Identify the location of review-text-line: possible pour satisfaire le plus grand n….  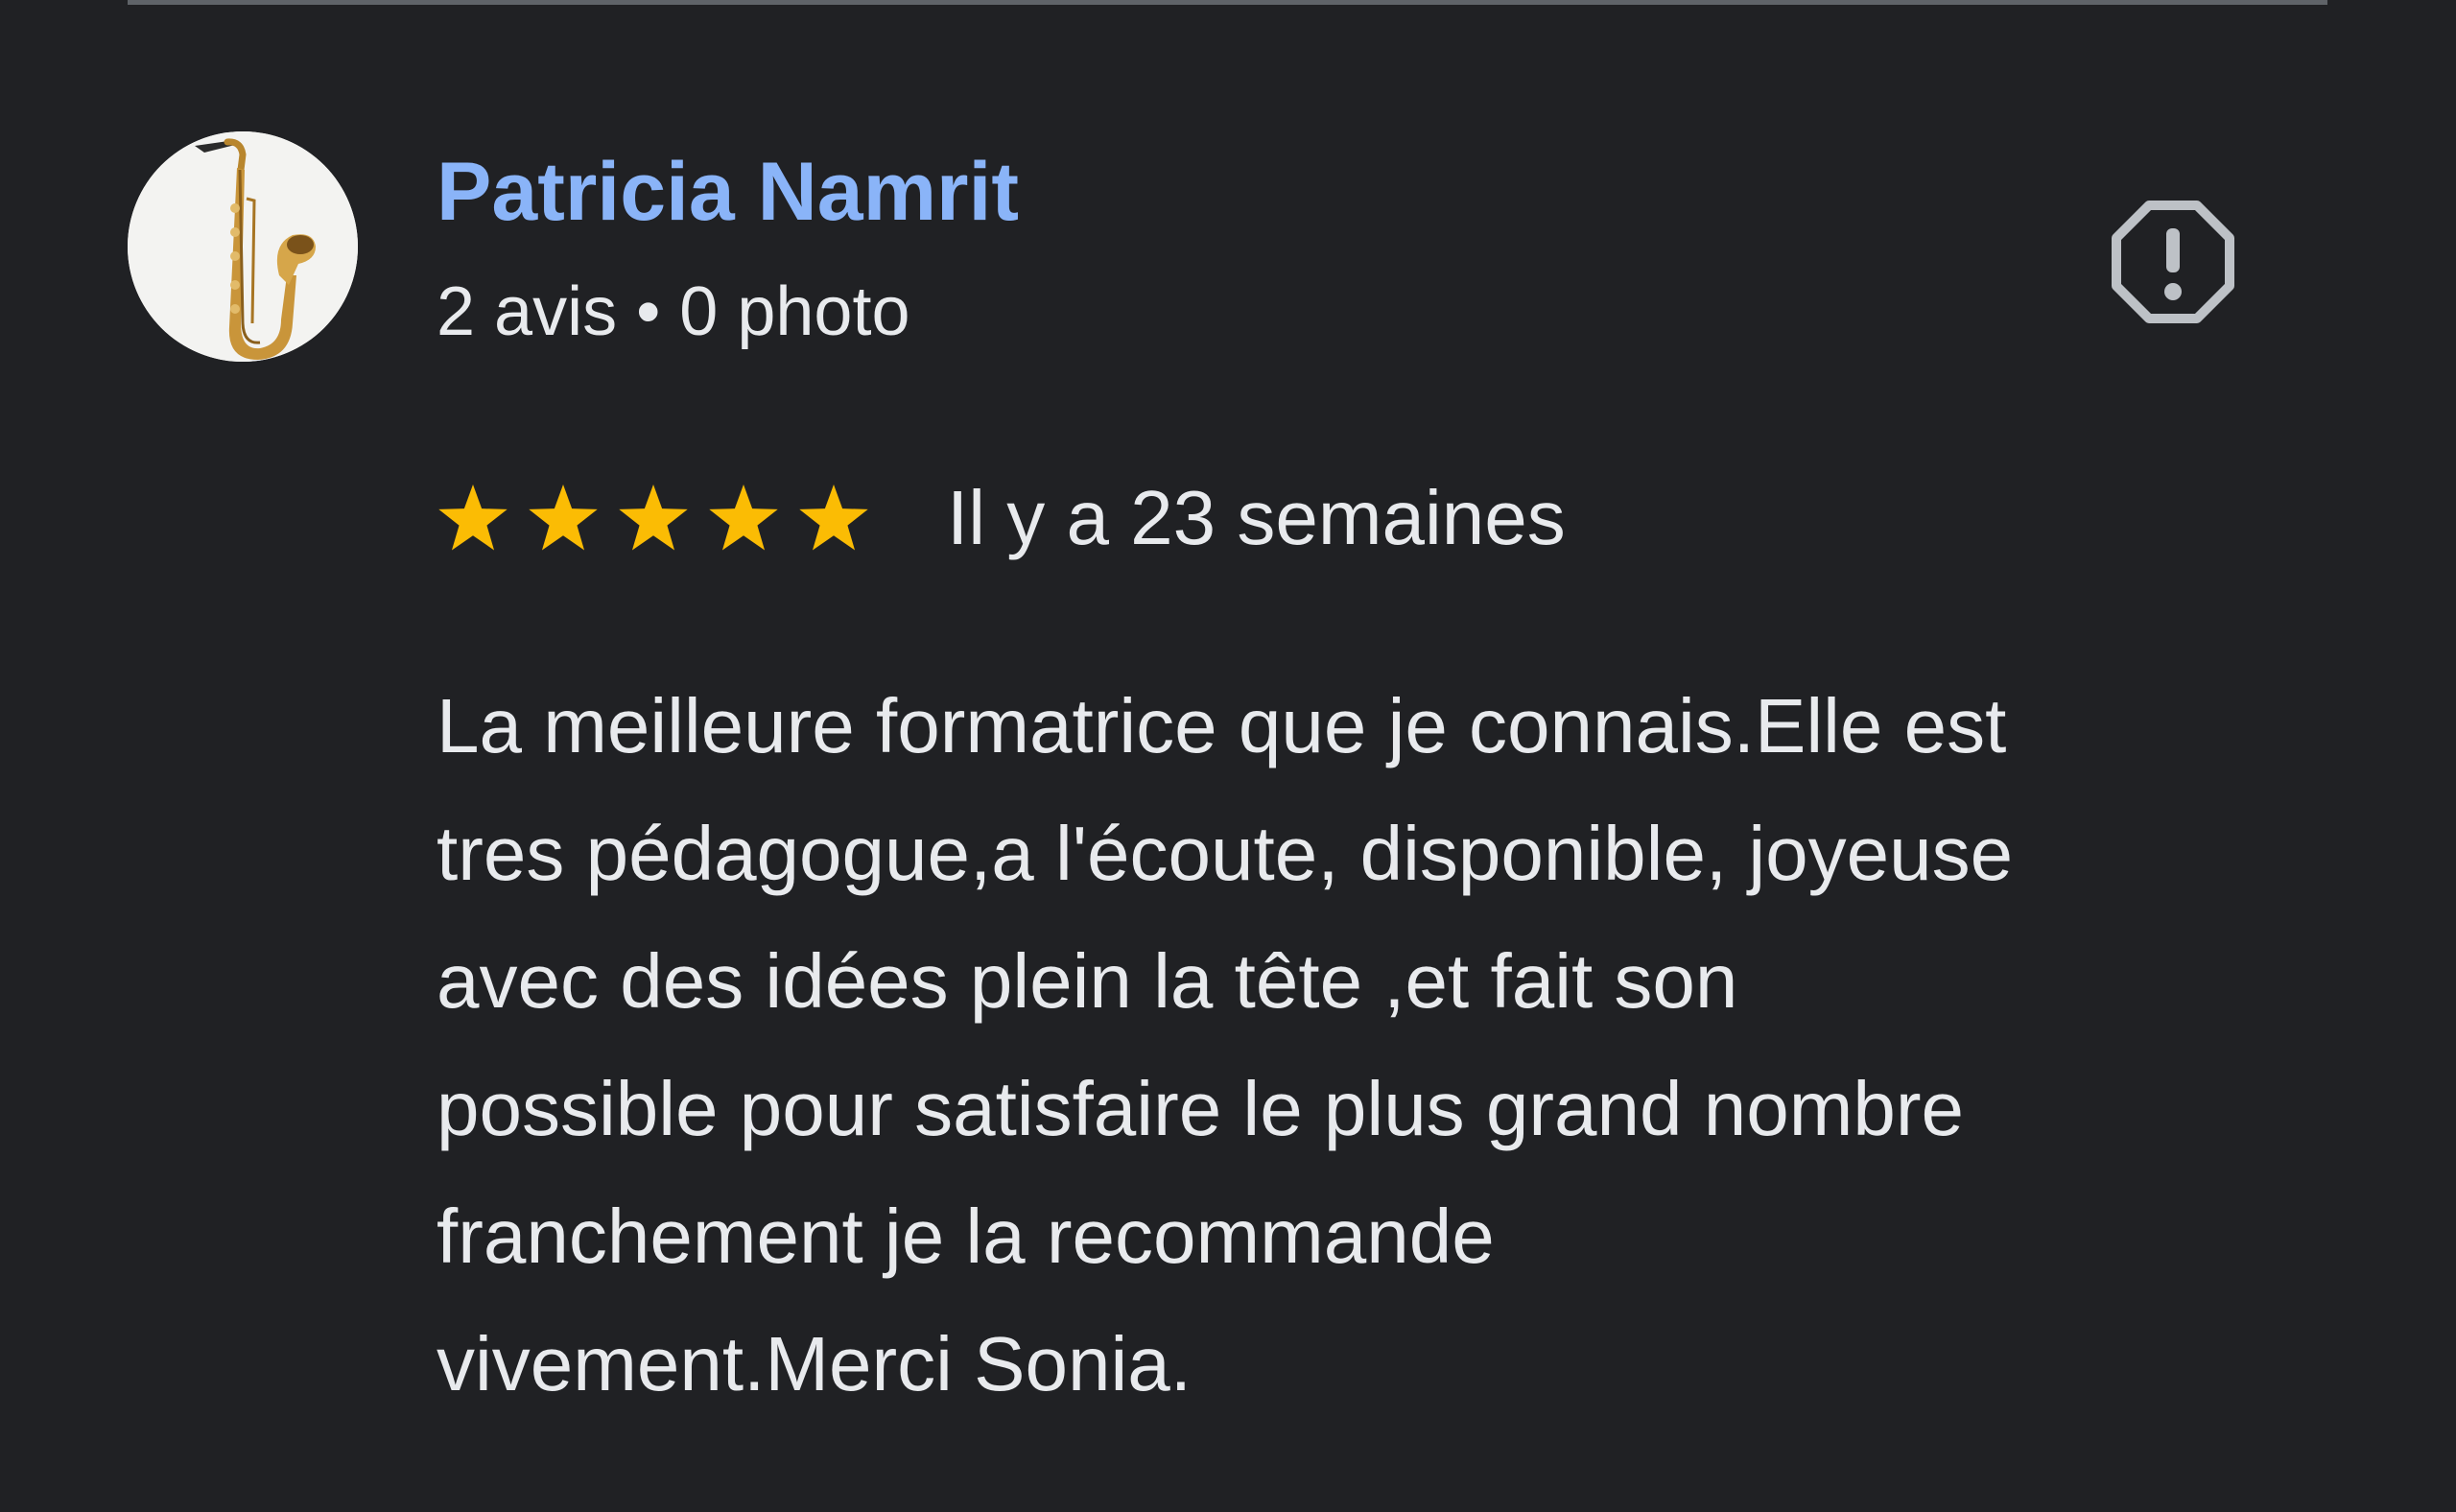
(1200, 1108).